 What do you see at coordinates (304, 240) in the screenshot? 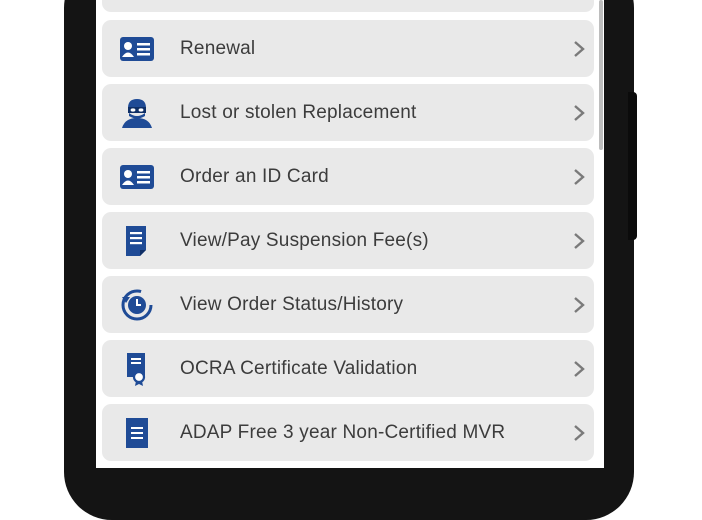
I see `menu-item-label: View/Pay Suspension Fee(s)` at bounding box center [304, 240].